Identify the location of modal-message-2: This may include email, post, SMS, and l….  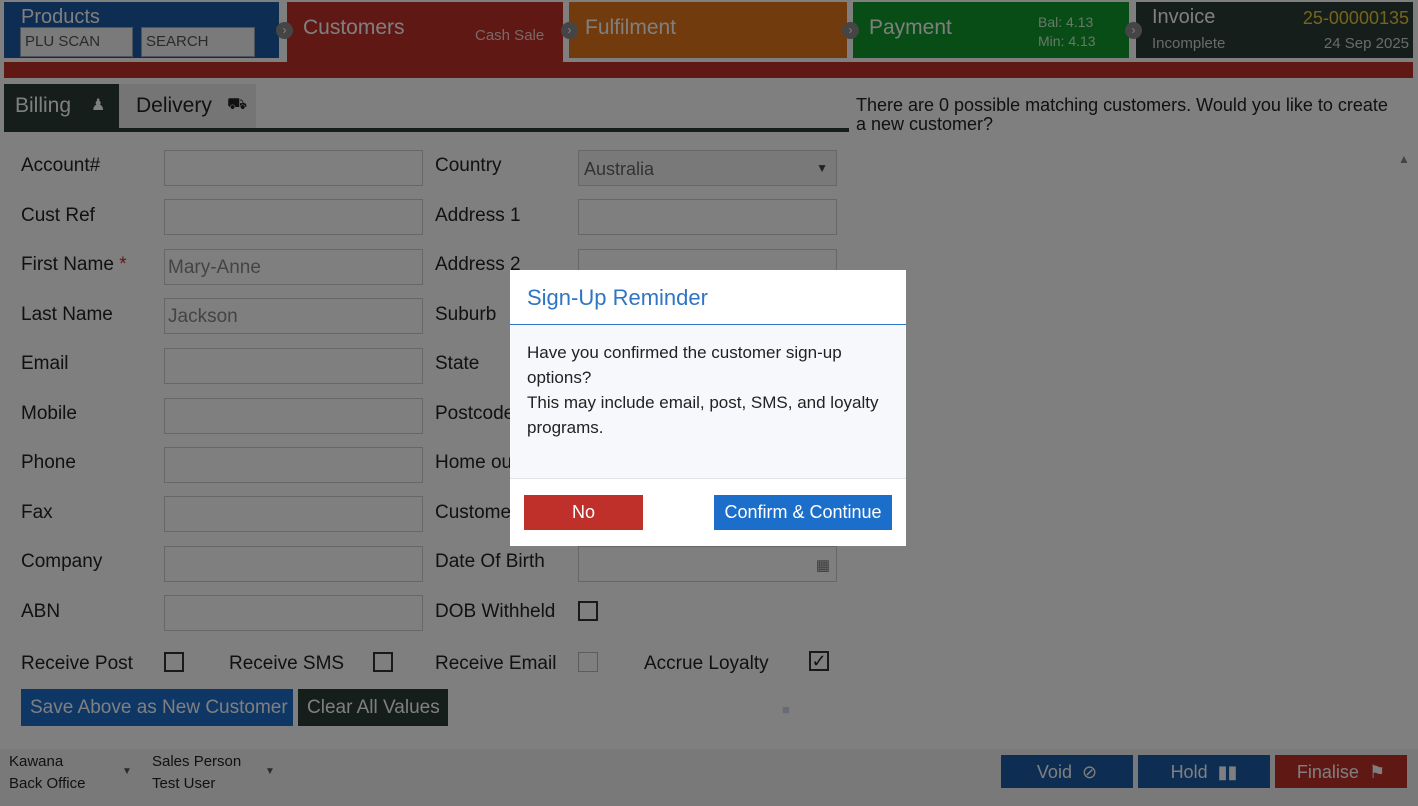
(703, 415).